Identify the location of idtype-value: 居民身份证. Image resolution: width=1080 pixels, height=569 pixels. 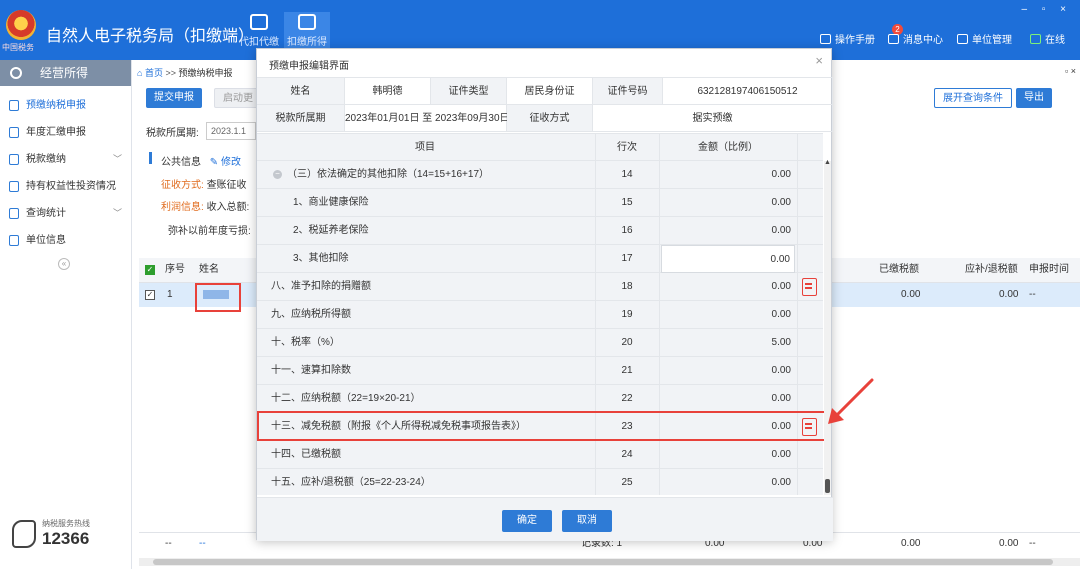
(550, 91).